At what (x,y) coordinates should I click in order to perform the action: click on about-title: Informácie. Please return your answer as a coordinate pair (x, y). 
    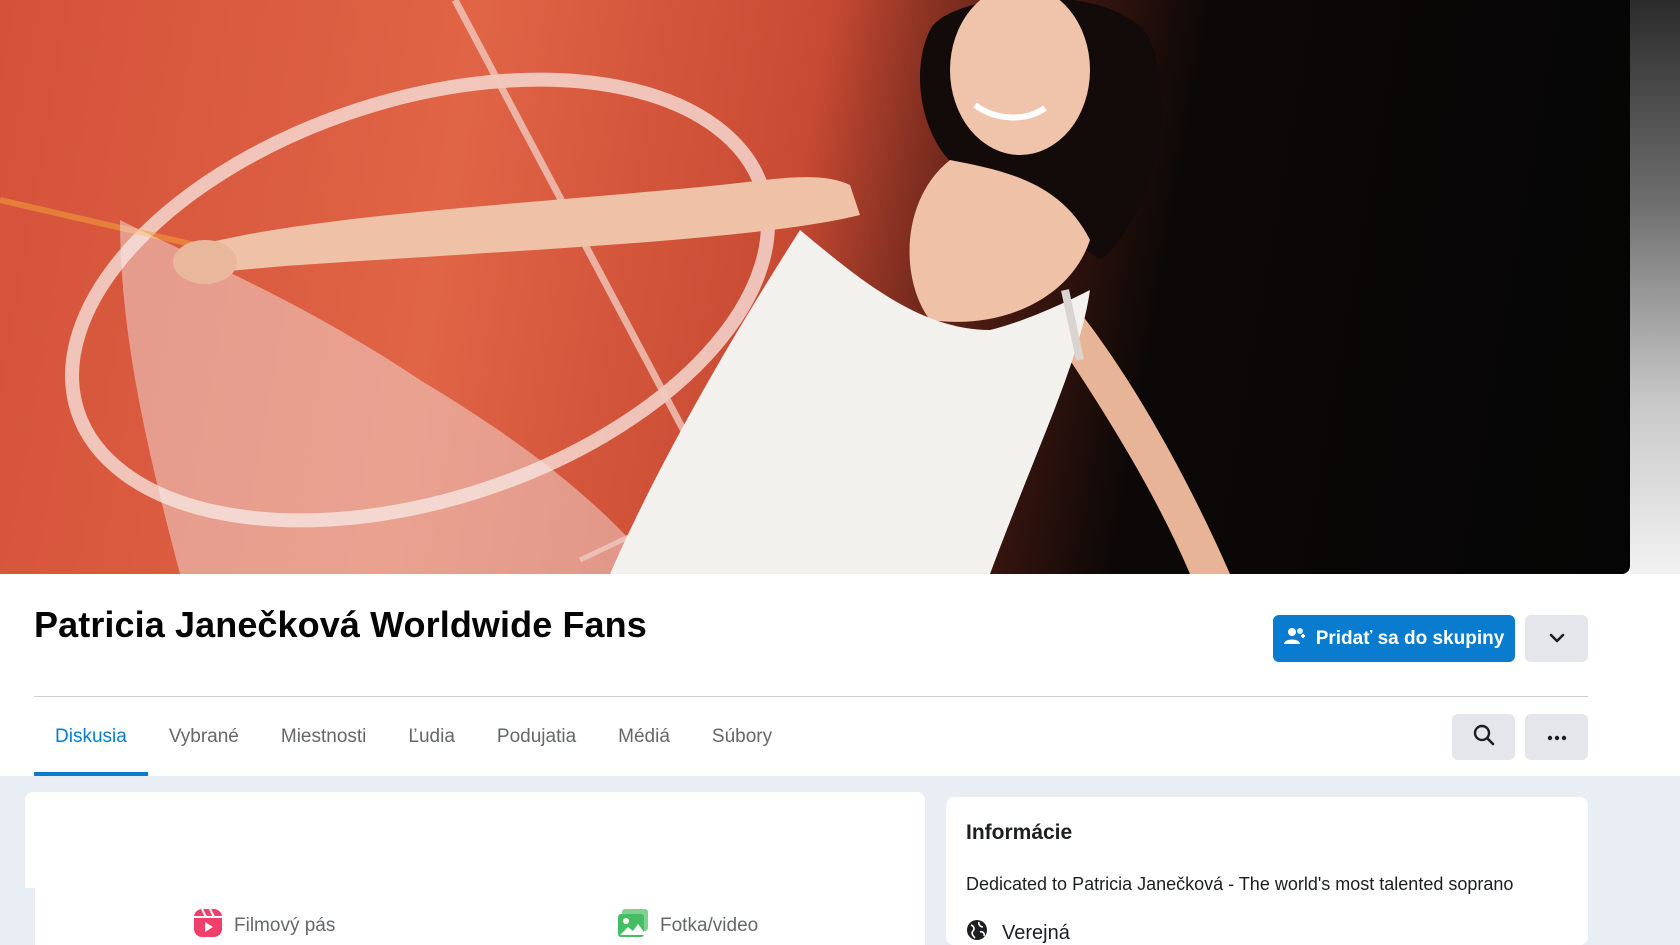
    Looking at the image, I should click on (1019, 832).